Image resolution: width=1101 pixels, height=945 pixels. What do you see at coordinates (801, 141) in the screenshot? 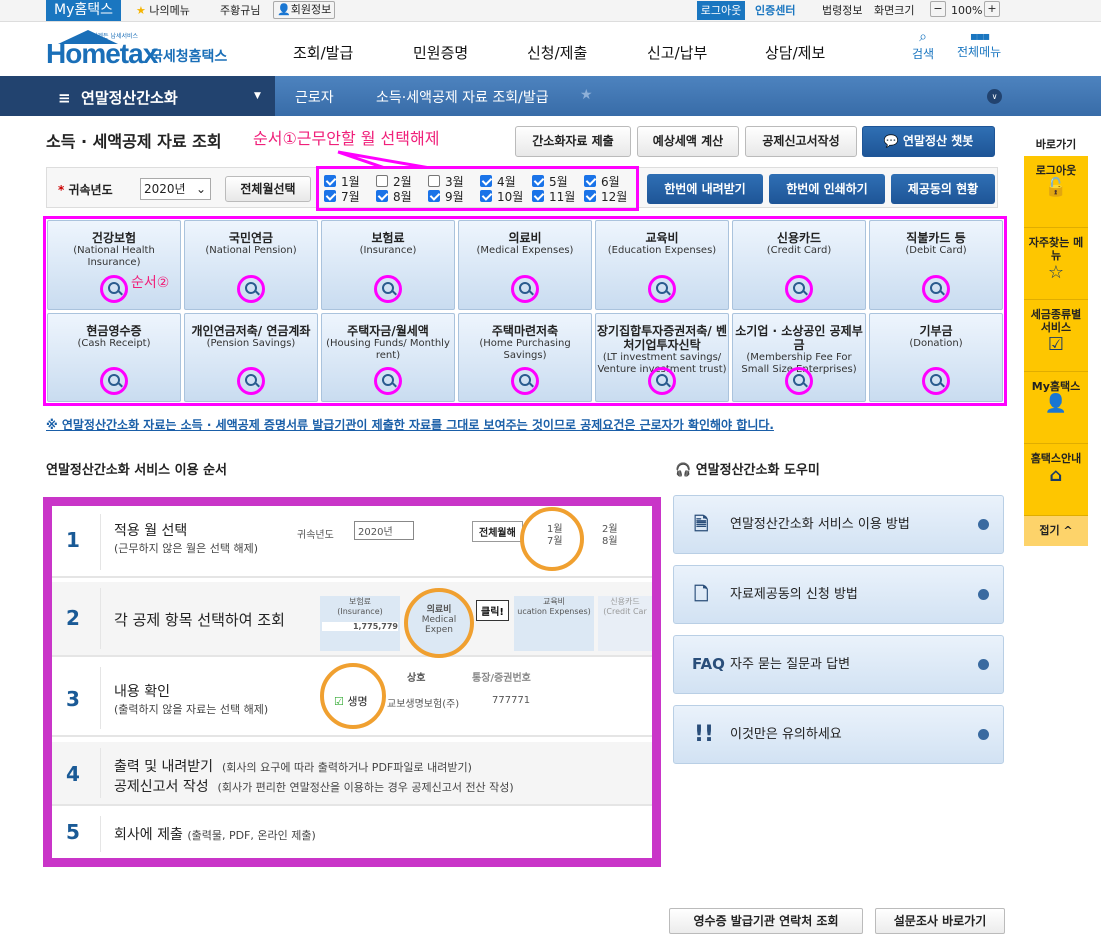
I see `deduction-form-button: 공제신고서작성` at bounding box center [801, 141].